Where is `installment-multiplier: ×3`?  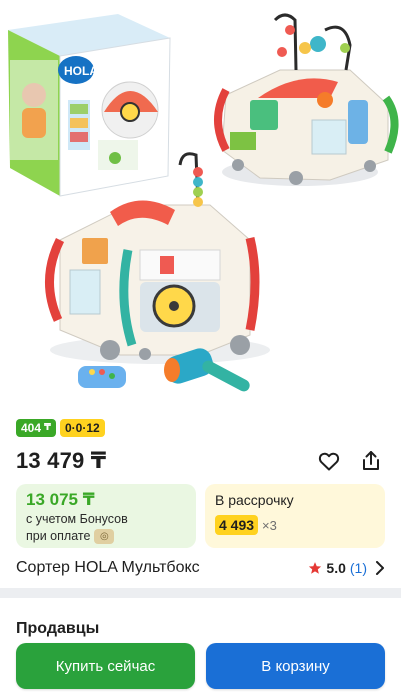
installment-multiplier: ×3 is located at coordinates (269, 525).